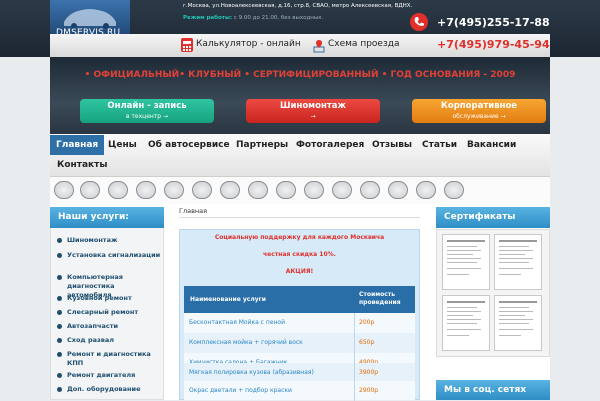 The image size is (600, 401). Describe the element at coordinates (77, 145) in the screenshot. I see `nav-item-home: Главная` at that location.